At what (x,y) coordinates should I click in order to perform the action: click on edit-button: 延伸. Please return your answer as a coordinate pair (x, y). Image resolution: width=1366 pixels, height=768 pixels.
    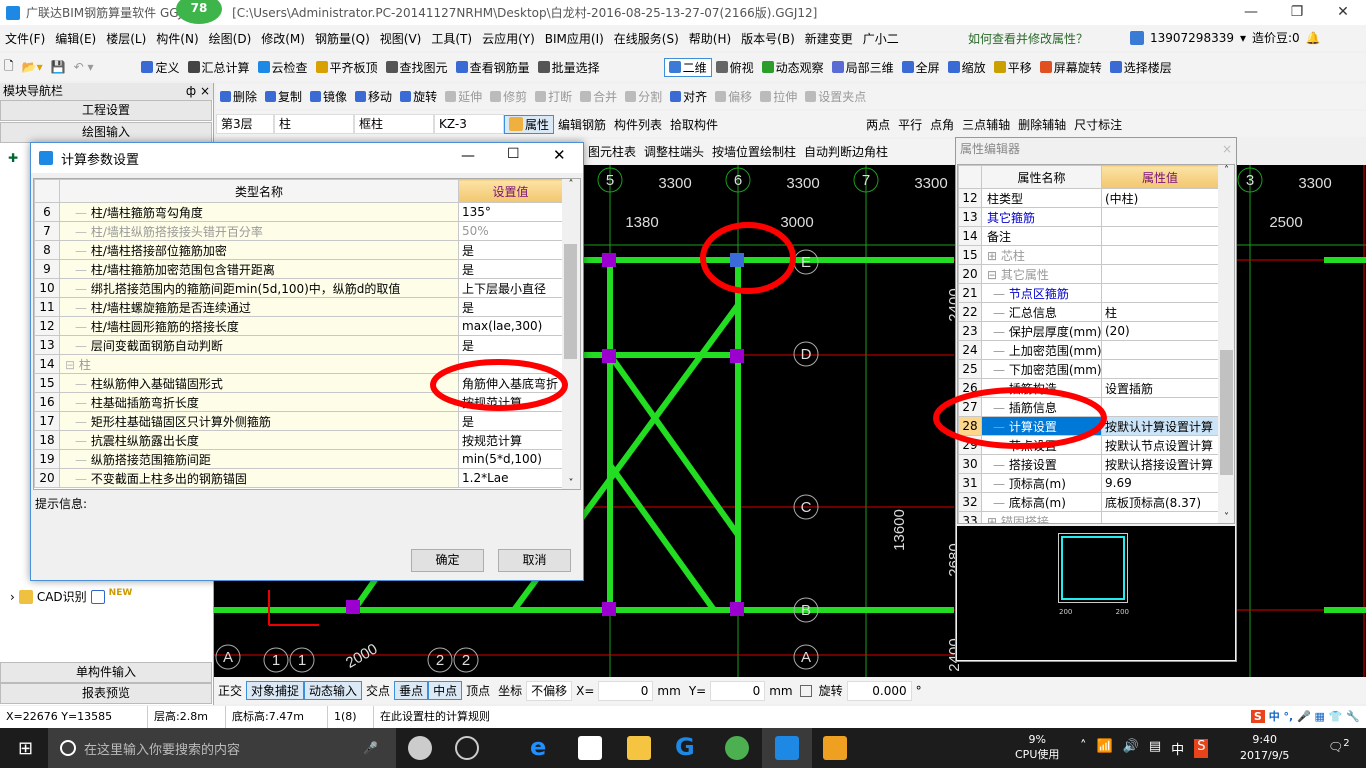
    Looking at the image, I should click on (463, 96).